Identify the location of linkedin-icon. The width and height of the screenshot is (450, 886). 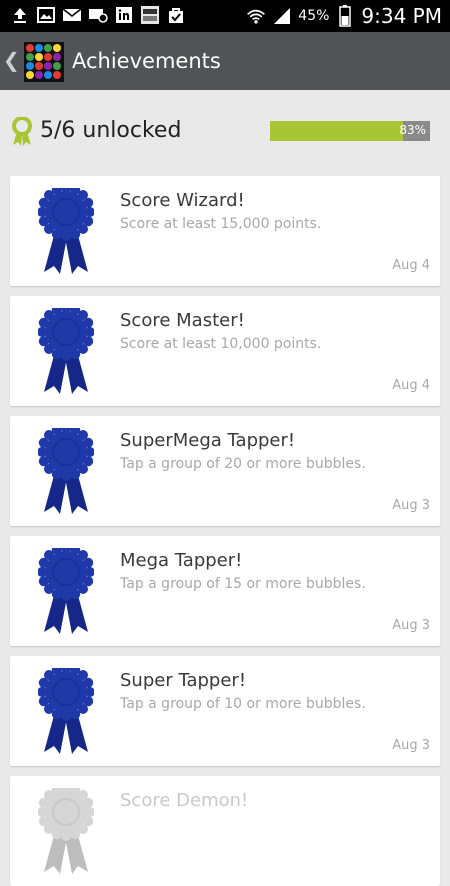
(124, 15).